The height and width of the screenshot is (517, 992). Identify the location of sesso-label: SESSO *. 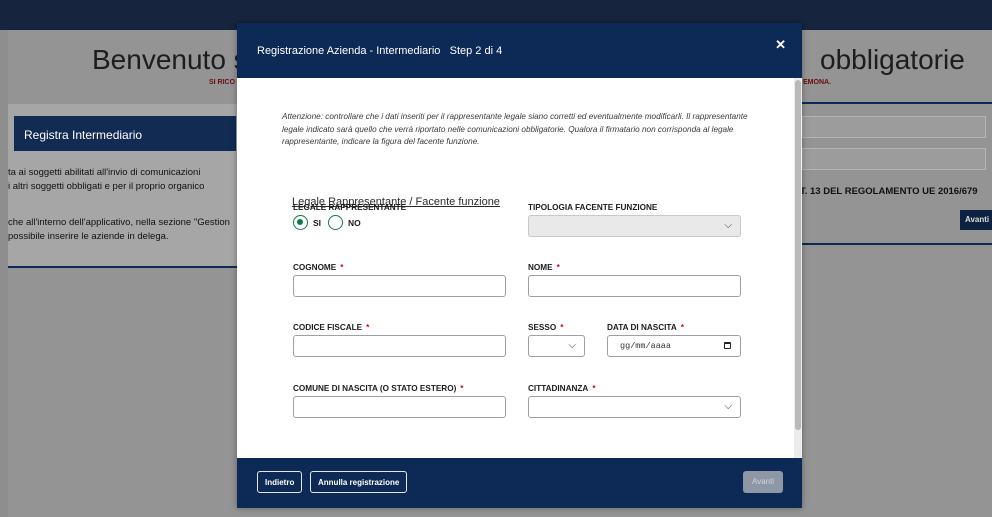
(545, 327).